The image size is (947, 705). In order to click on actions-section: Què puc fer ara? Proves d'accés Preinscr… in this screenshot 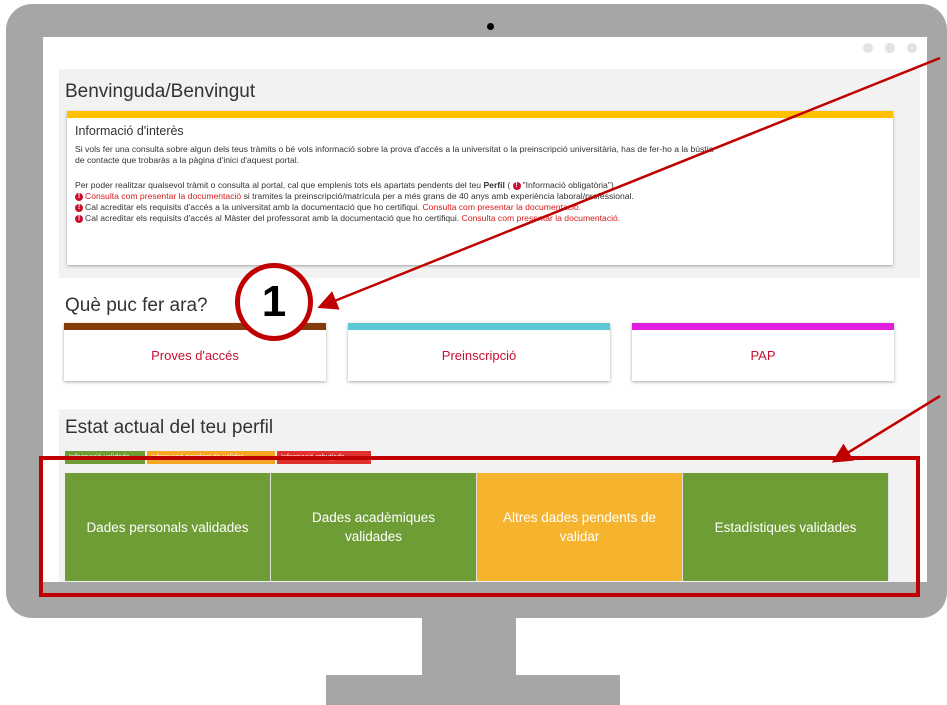, I will do `click(489, 342)`.